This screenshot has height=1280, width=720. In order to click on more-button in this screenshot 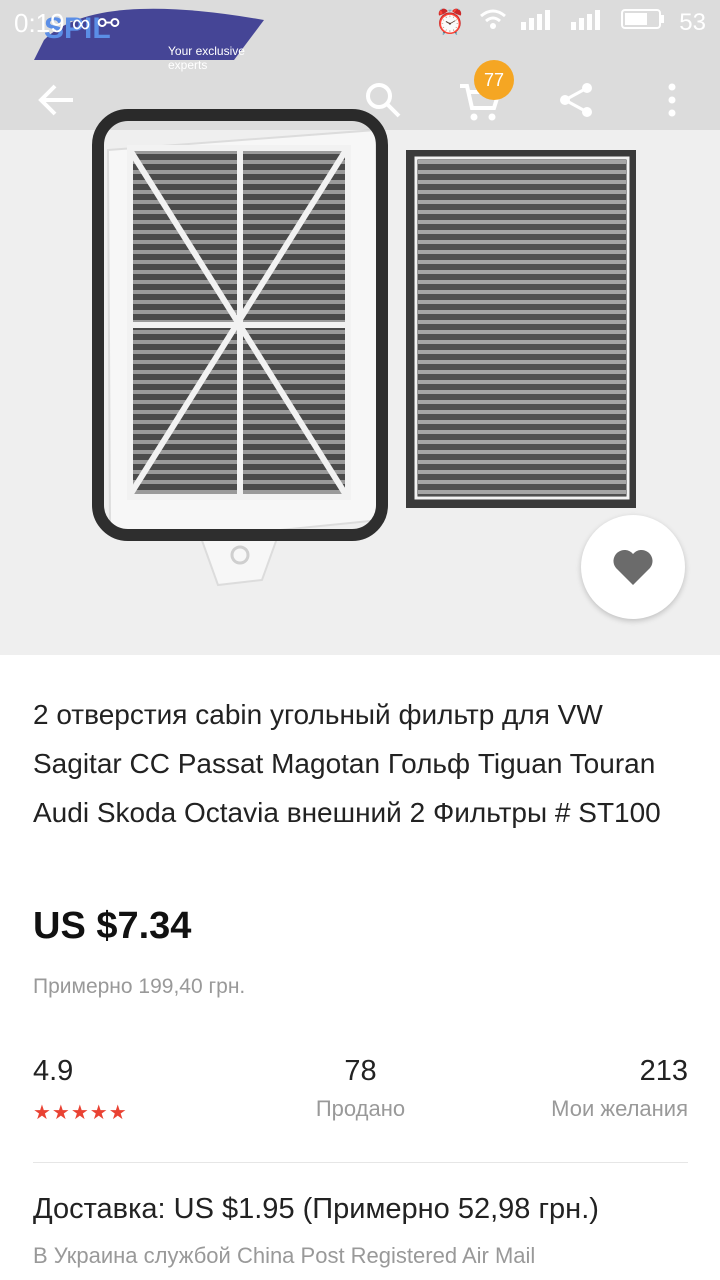, I will do `click(672, 100)`.